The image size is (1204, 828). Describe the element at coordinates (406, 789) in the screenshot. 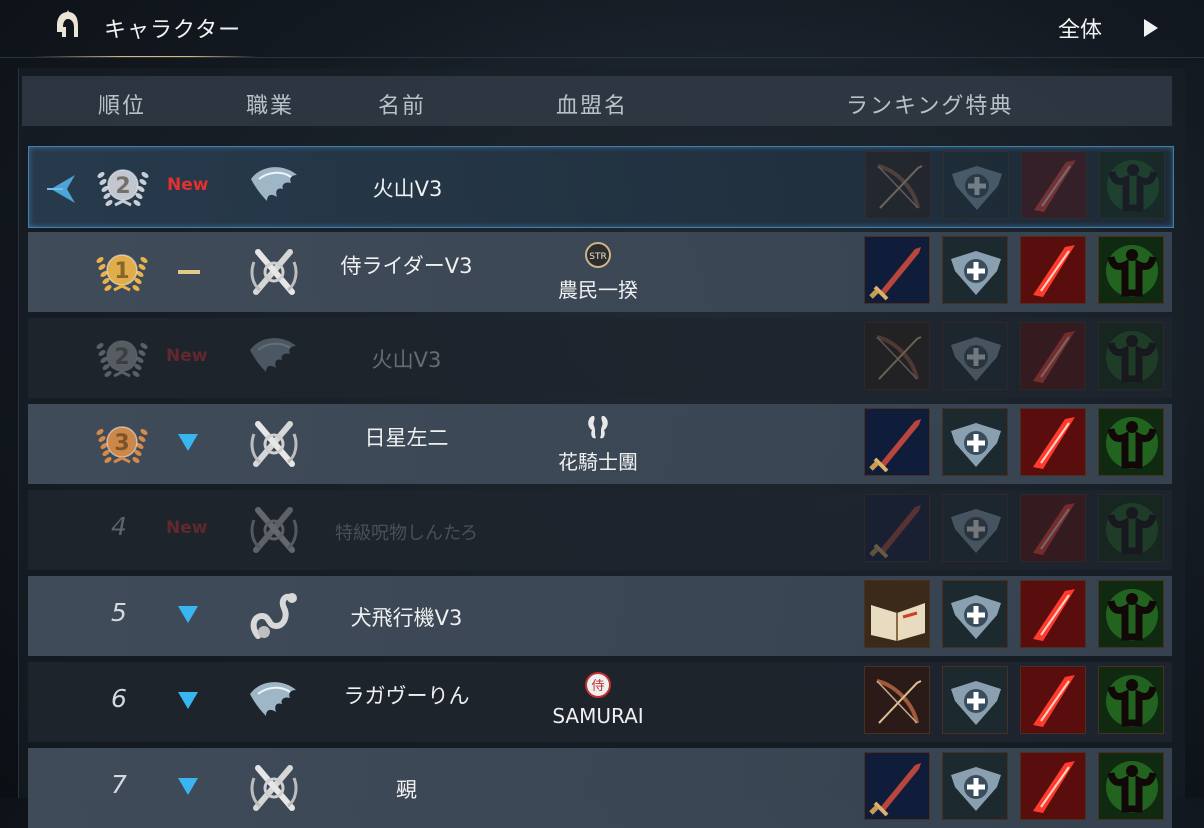

I see `player-name: 覡` at that location.